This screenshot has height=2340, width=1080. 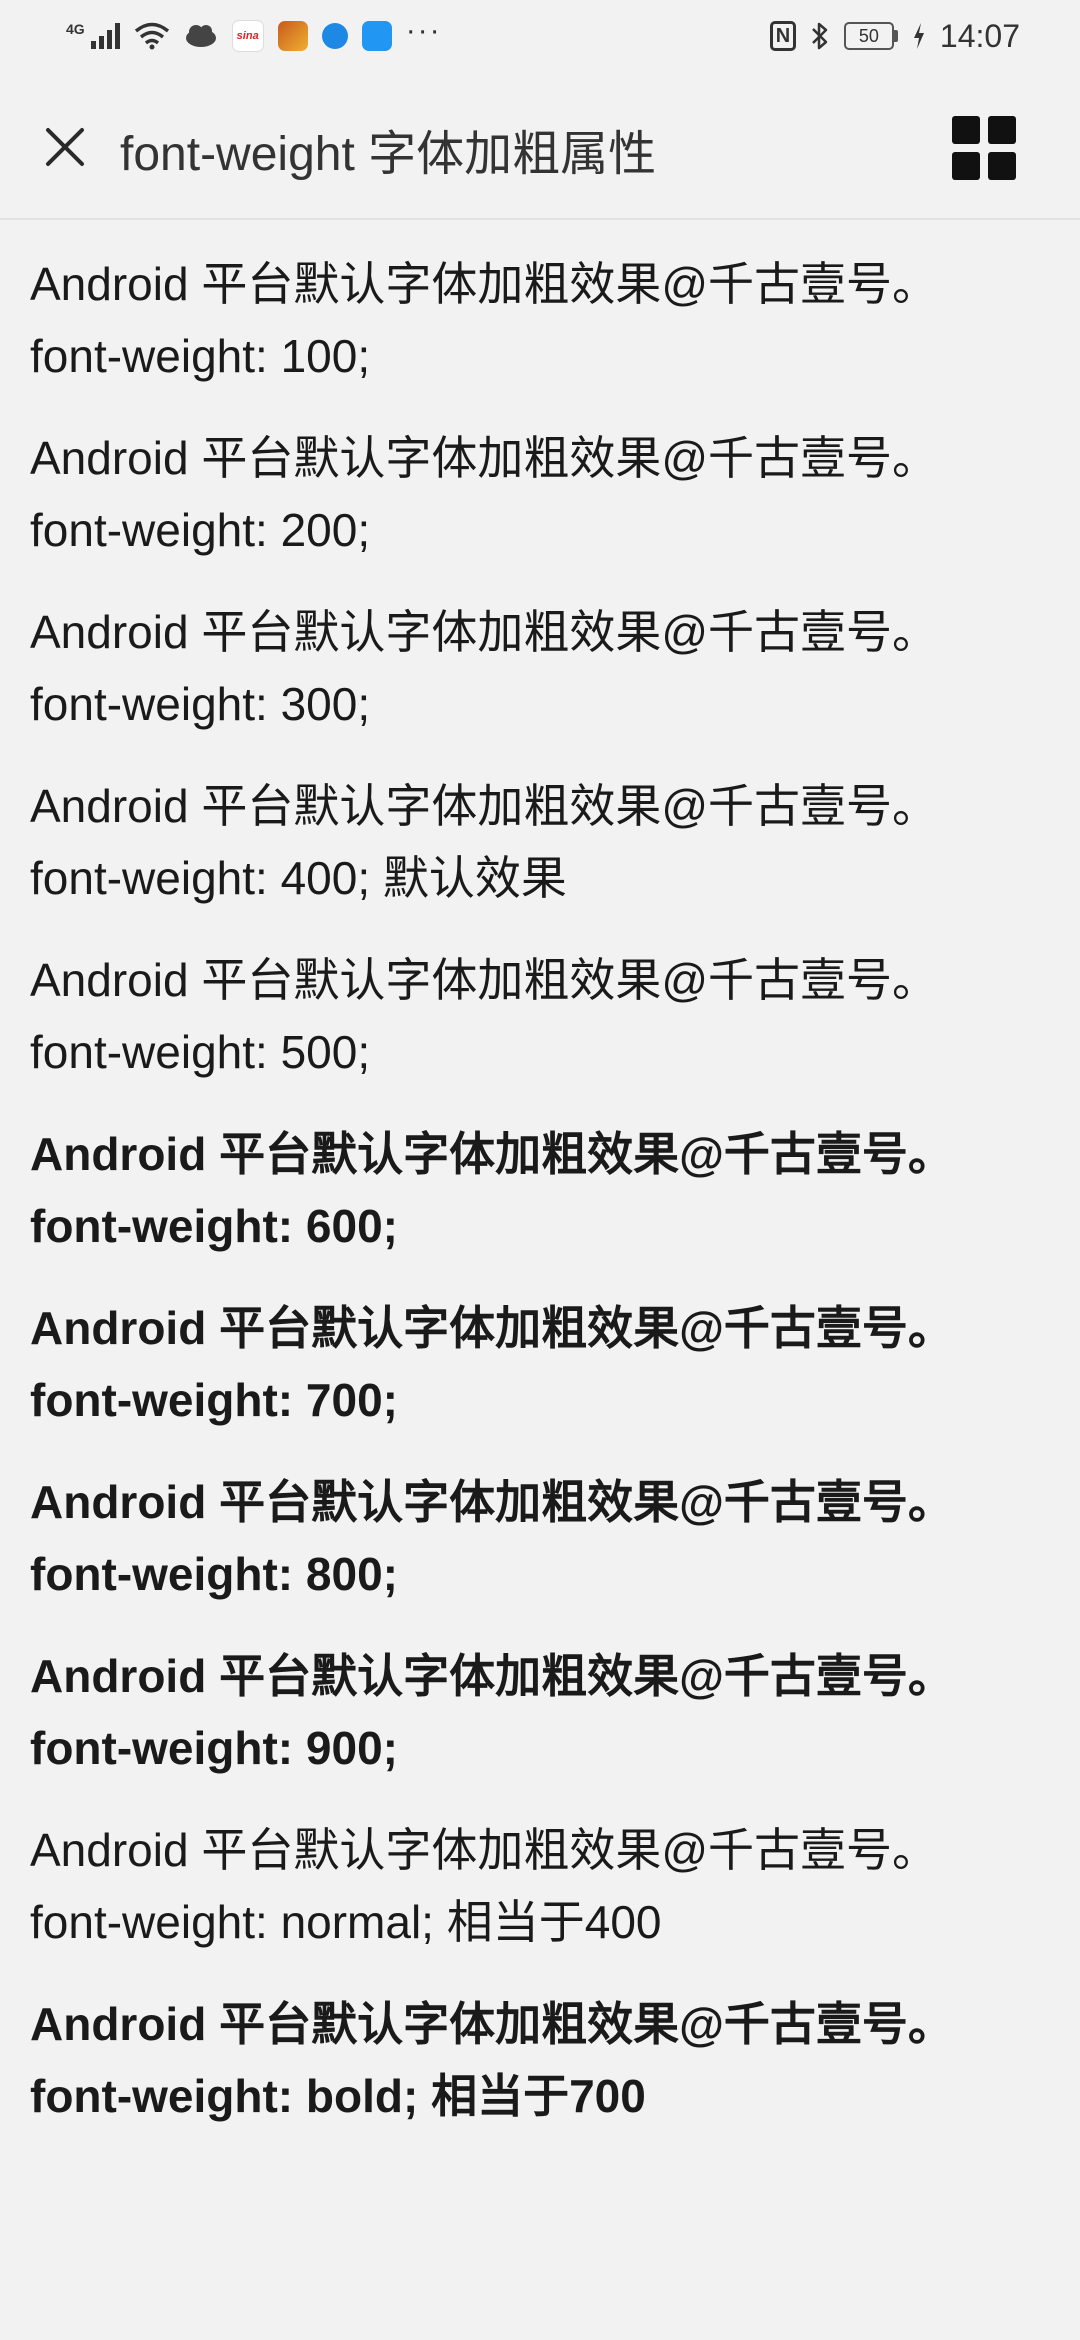 What do you see at coordinates (388, 154) in the screenshot?
I see `page-title: font-weight 字体加粗属性` at bounding box center [388, 154].